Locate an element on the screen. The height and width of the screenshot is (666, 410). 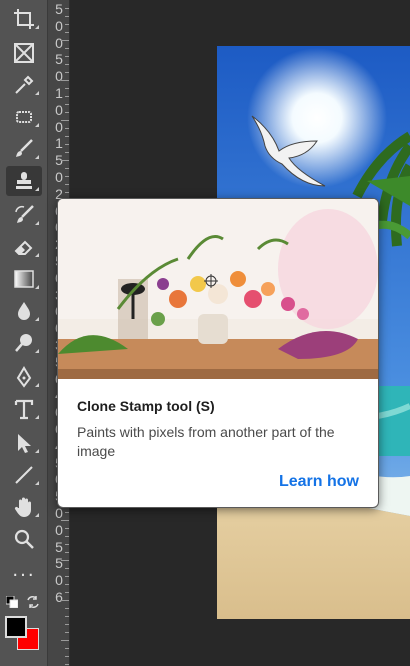
line-icon is located at coordinates (24, 475).